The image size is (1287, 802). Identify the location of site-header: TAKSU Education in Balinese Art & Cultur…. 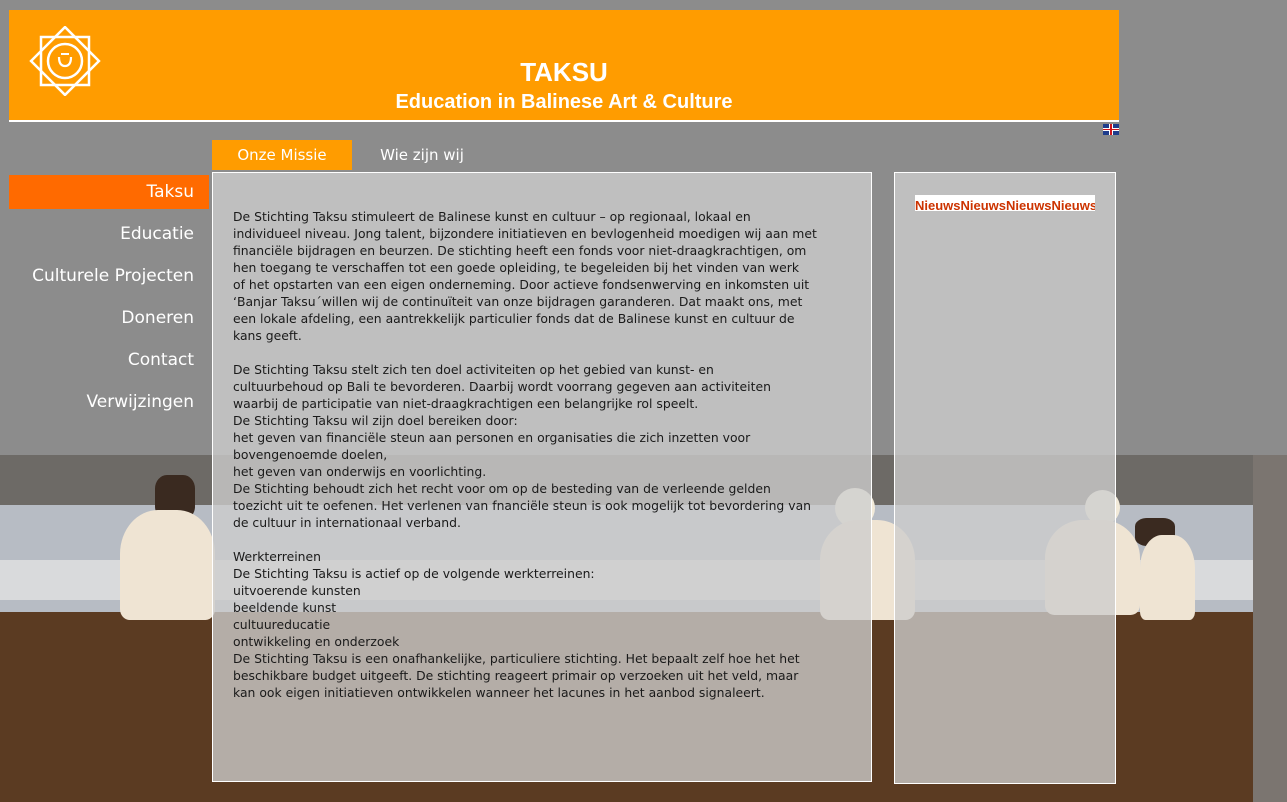
(564, 66).